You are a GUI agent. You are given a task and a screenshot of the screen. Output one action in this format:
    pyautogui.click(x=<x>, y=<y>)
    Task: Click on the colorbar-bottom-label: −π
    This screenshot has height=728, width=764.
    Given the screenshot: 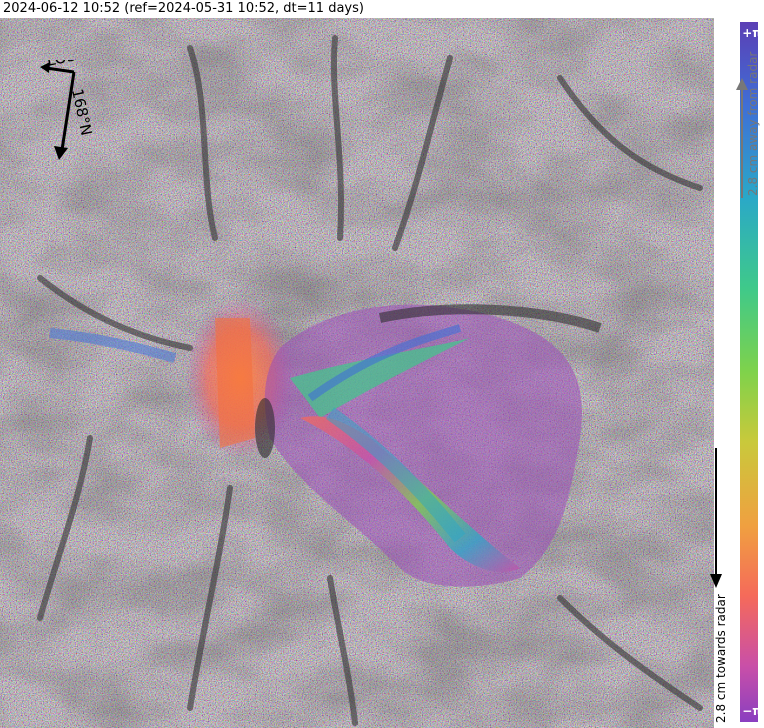 What is the action you would take?
    pyautogui.click(x=752, y=711)
    